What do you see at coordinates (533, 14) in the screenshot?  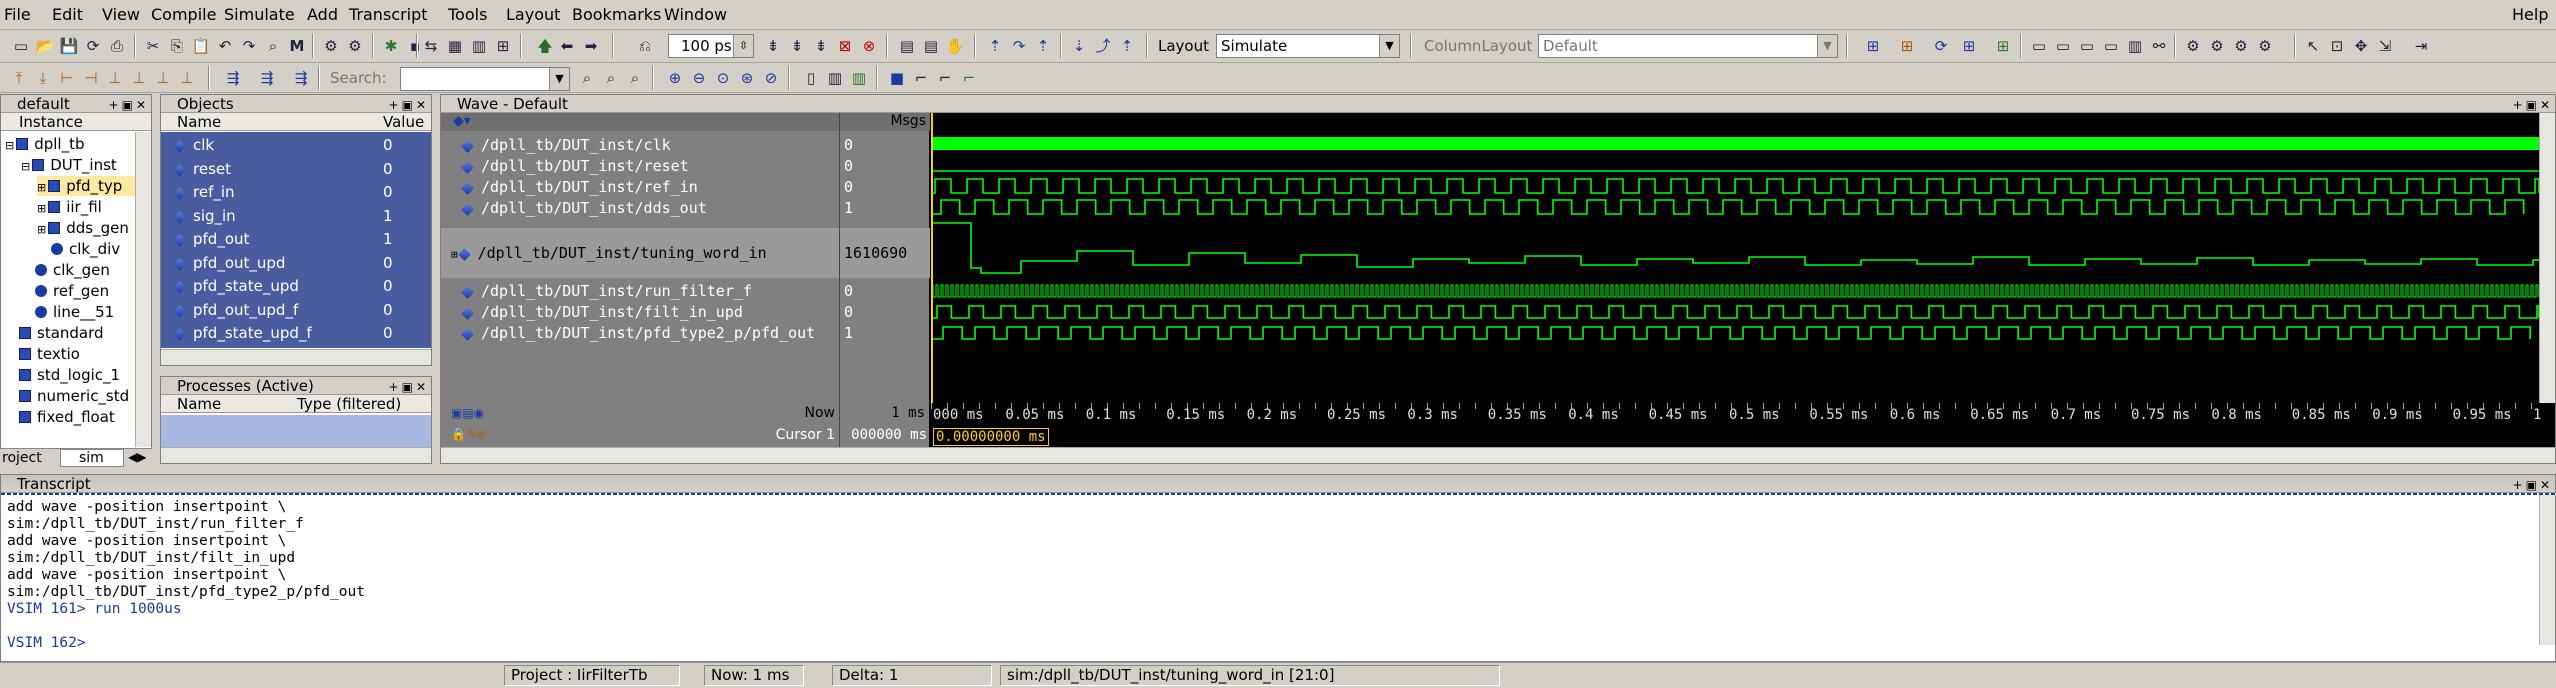 I see `menu-layout: Layout` at bounding box center [533, 14].